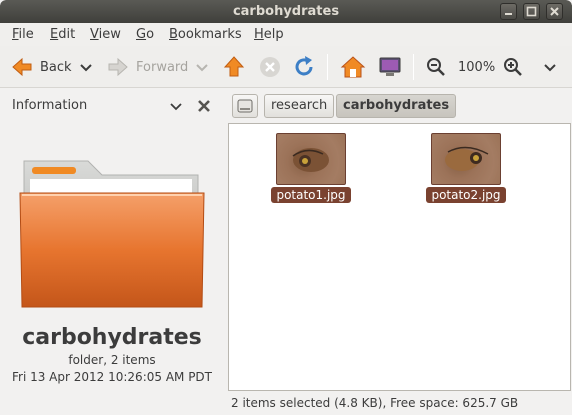 The image size is (572, 415). What do you see at coordinates (23, 34) in the screenshot?
I see `menu-file: File` at bounding box center [23, 34].